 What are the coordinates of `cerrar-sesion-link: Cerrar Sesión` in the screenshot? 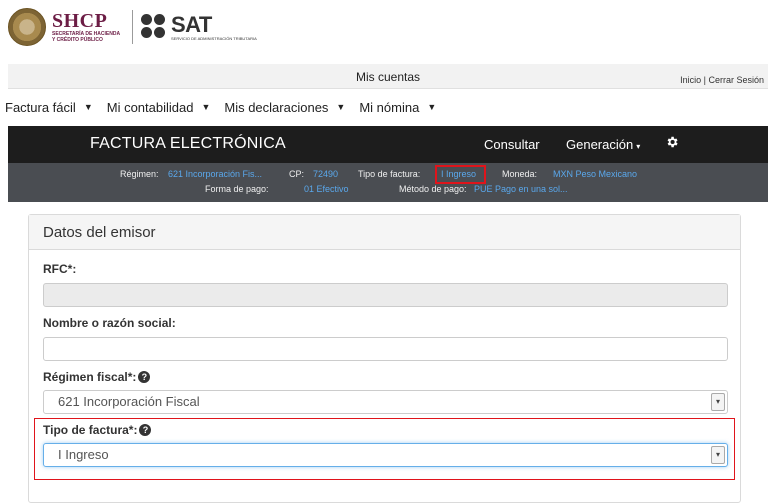 It's located at (736, 80).